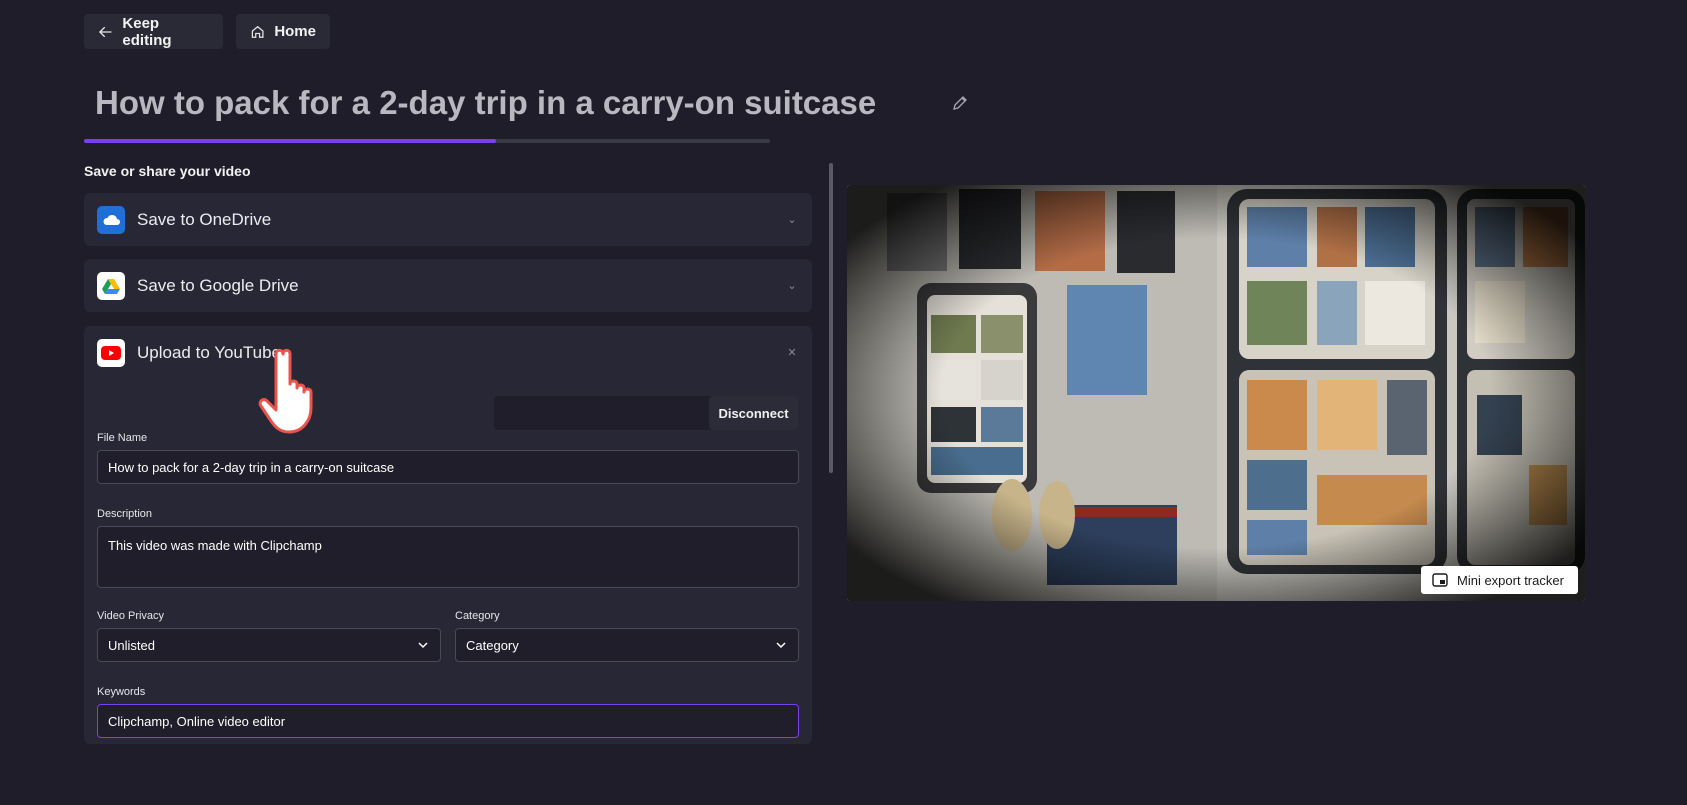  I want to click on google-drive-label: Save to Google Drive, so click(218, 285).